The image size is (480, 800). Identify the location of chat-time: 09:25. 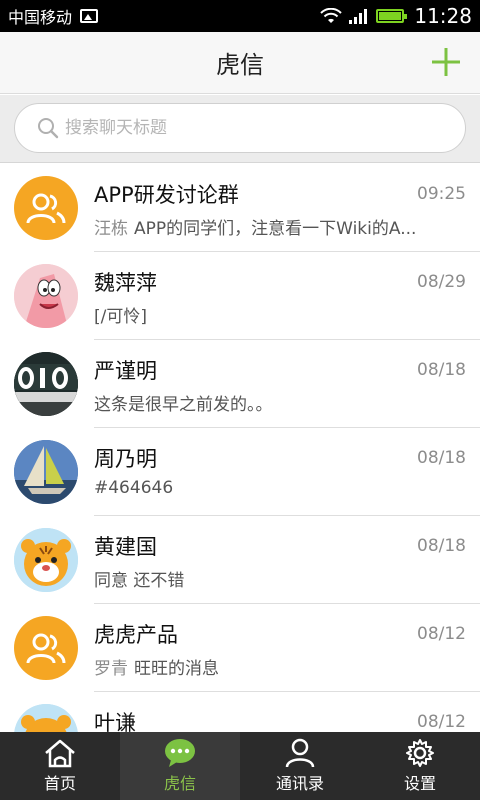
(441, 194).